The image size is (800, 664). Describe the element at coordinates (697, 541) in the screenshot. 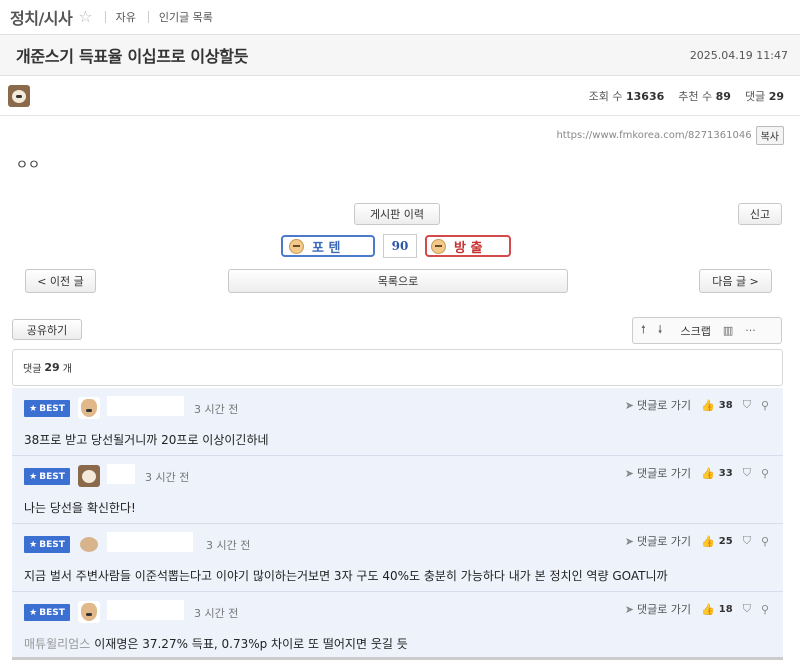

I see `comment-actions: ➤ 댓글로 가기 👍 25 ⛉ ⚲` at that location.